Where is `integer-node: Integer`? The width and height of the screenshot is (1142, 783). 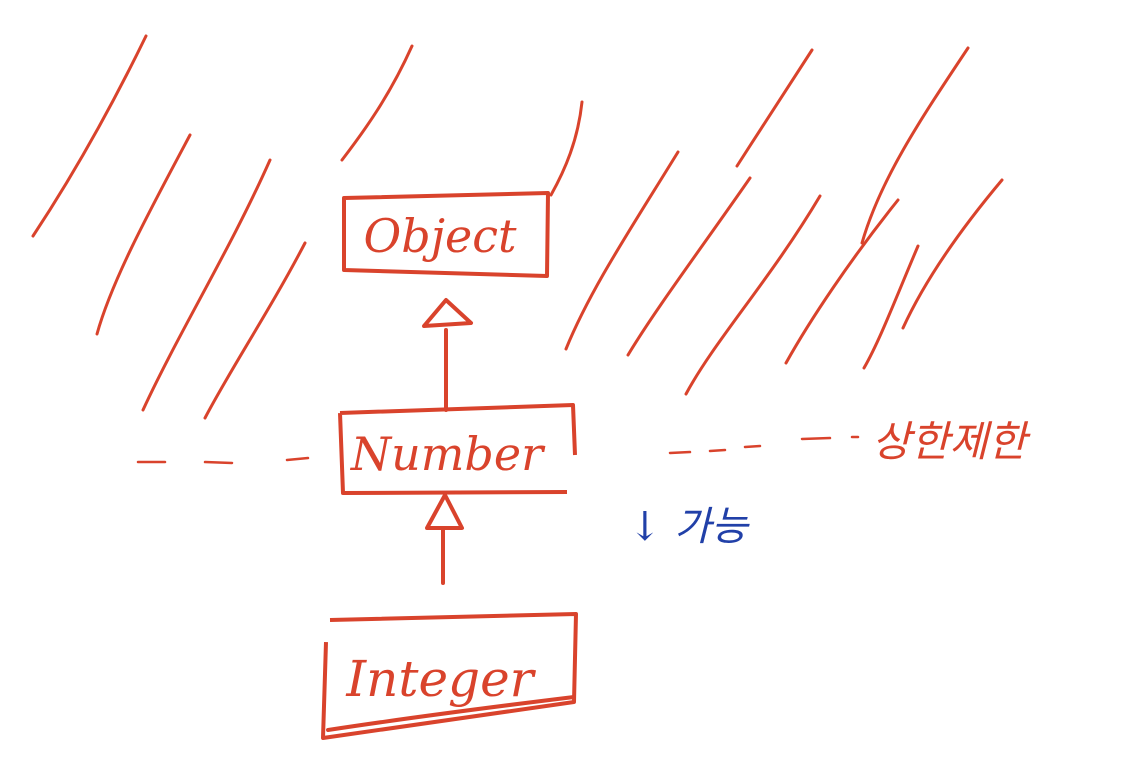
integer-node: Integer is located at coordinates (449, 676).